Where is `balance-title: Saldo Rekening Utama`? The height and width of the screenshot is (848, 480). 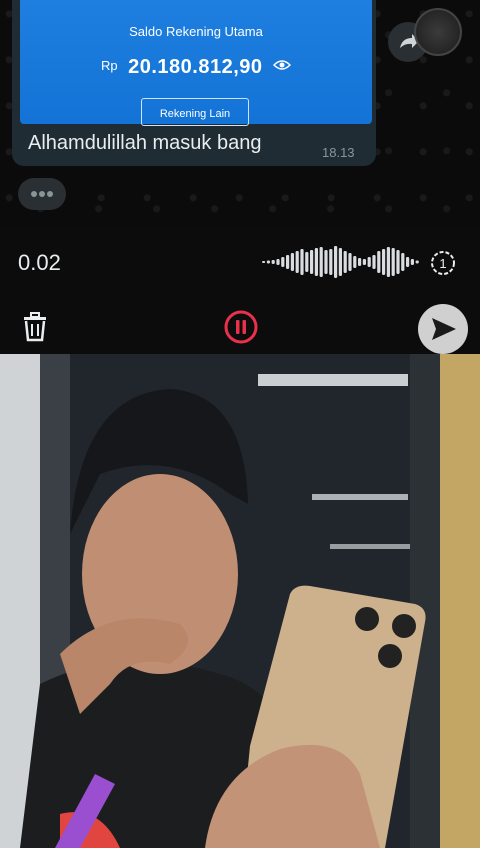 balance-title: Saldo Rekening Utama is located at coordinates (196, 31).